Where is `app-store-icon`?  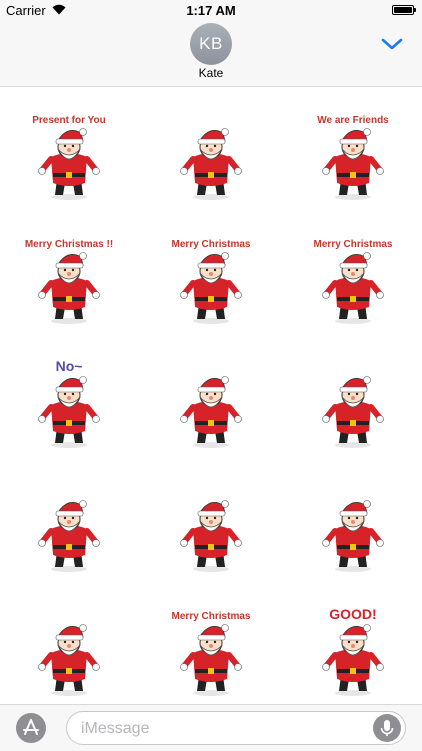 app-store-icon is located at coordinates (31, 727).